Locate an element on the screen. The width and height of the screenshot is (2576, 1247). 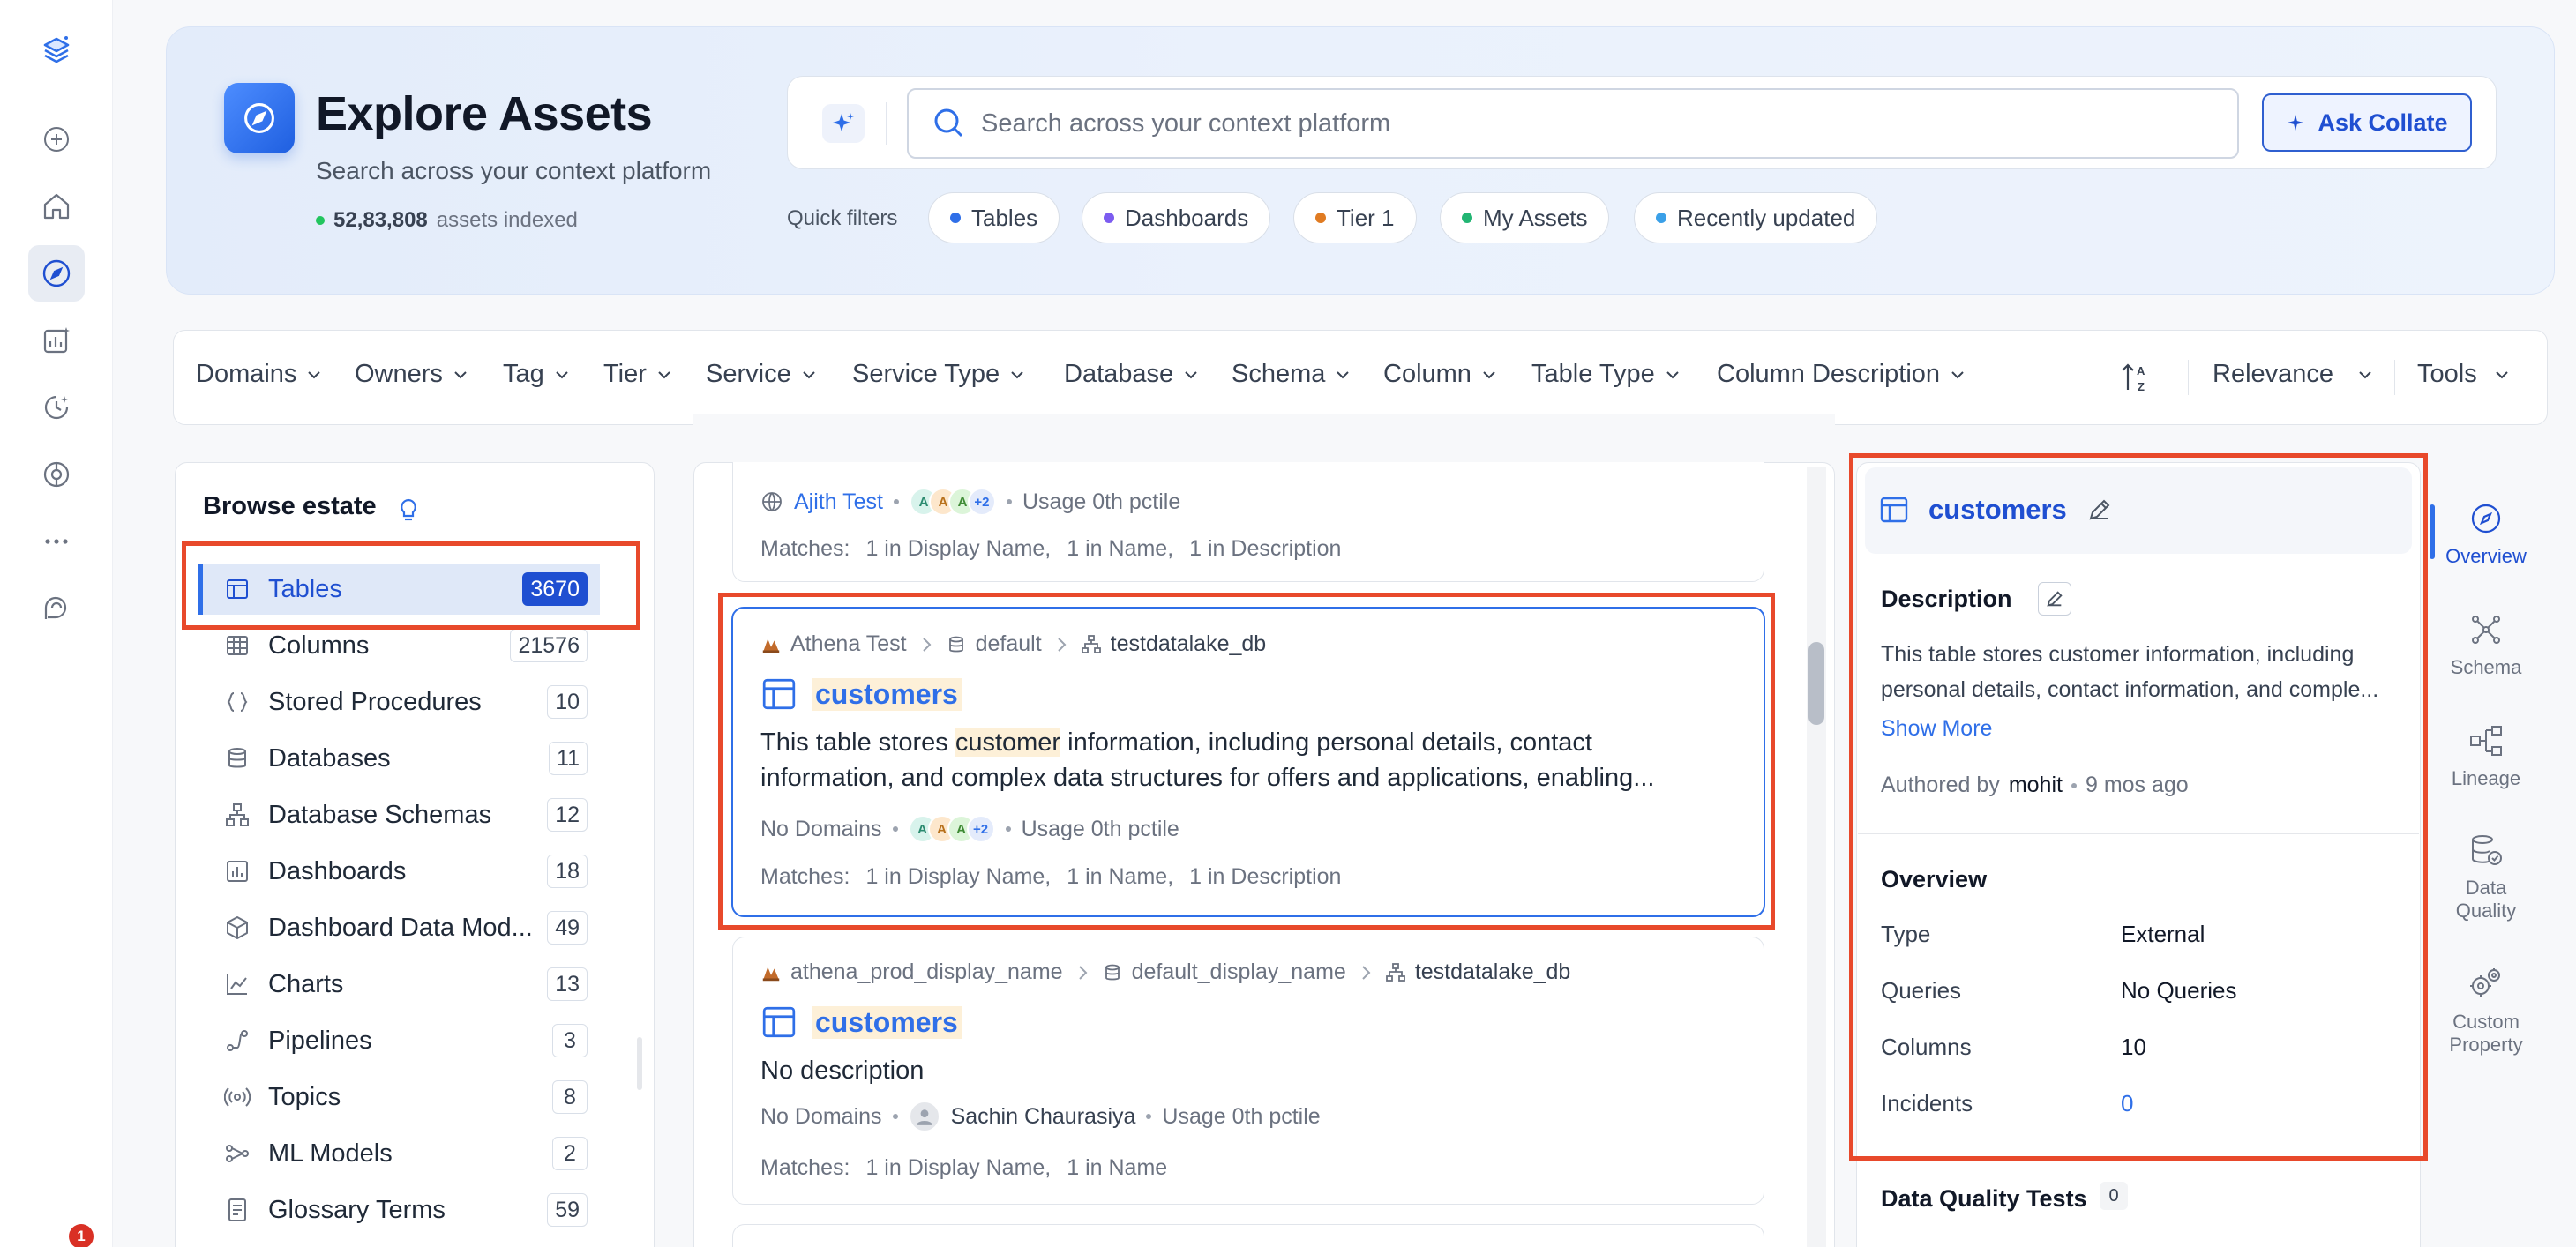
user-avatar is located at coordinates (924, 1116).